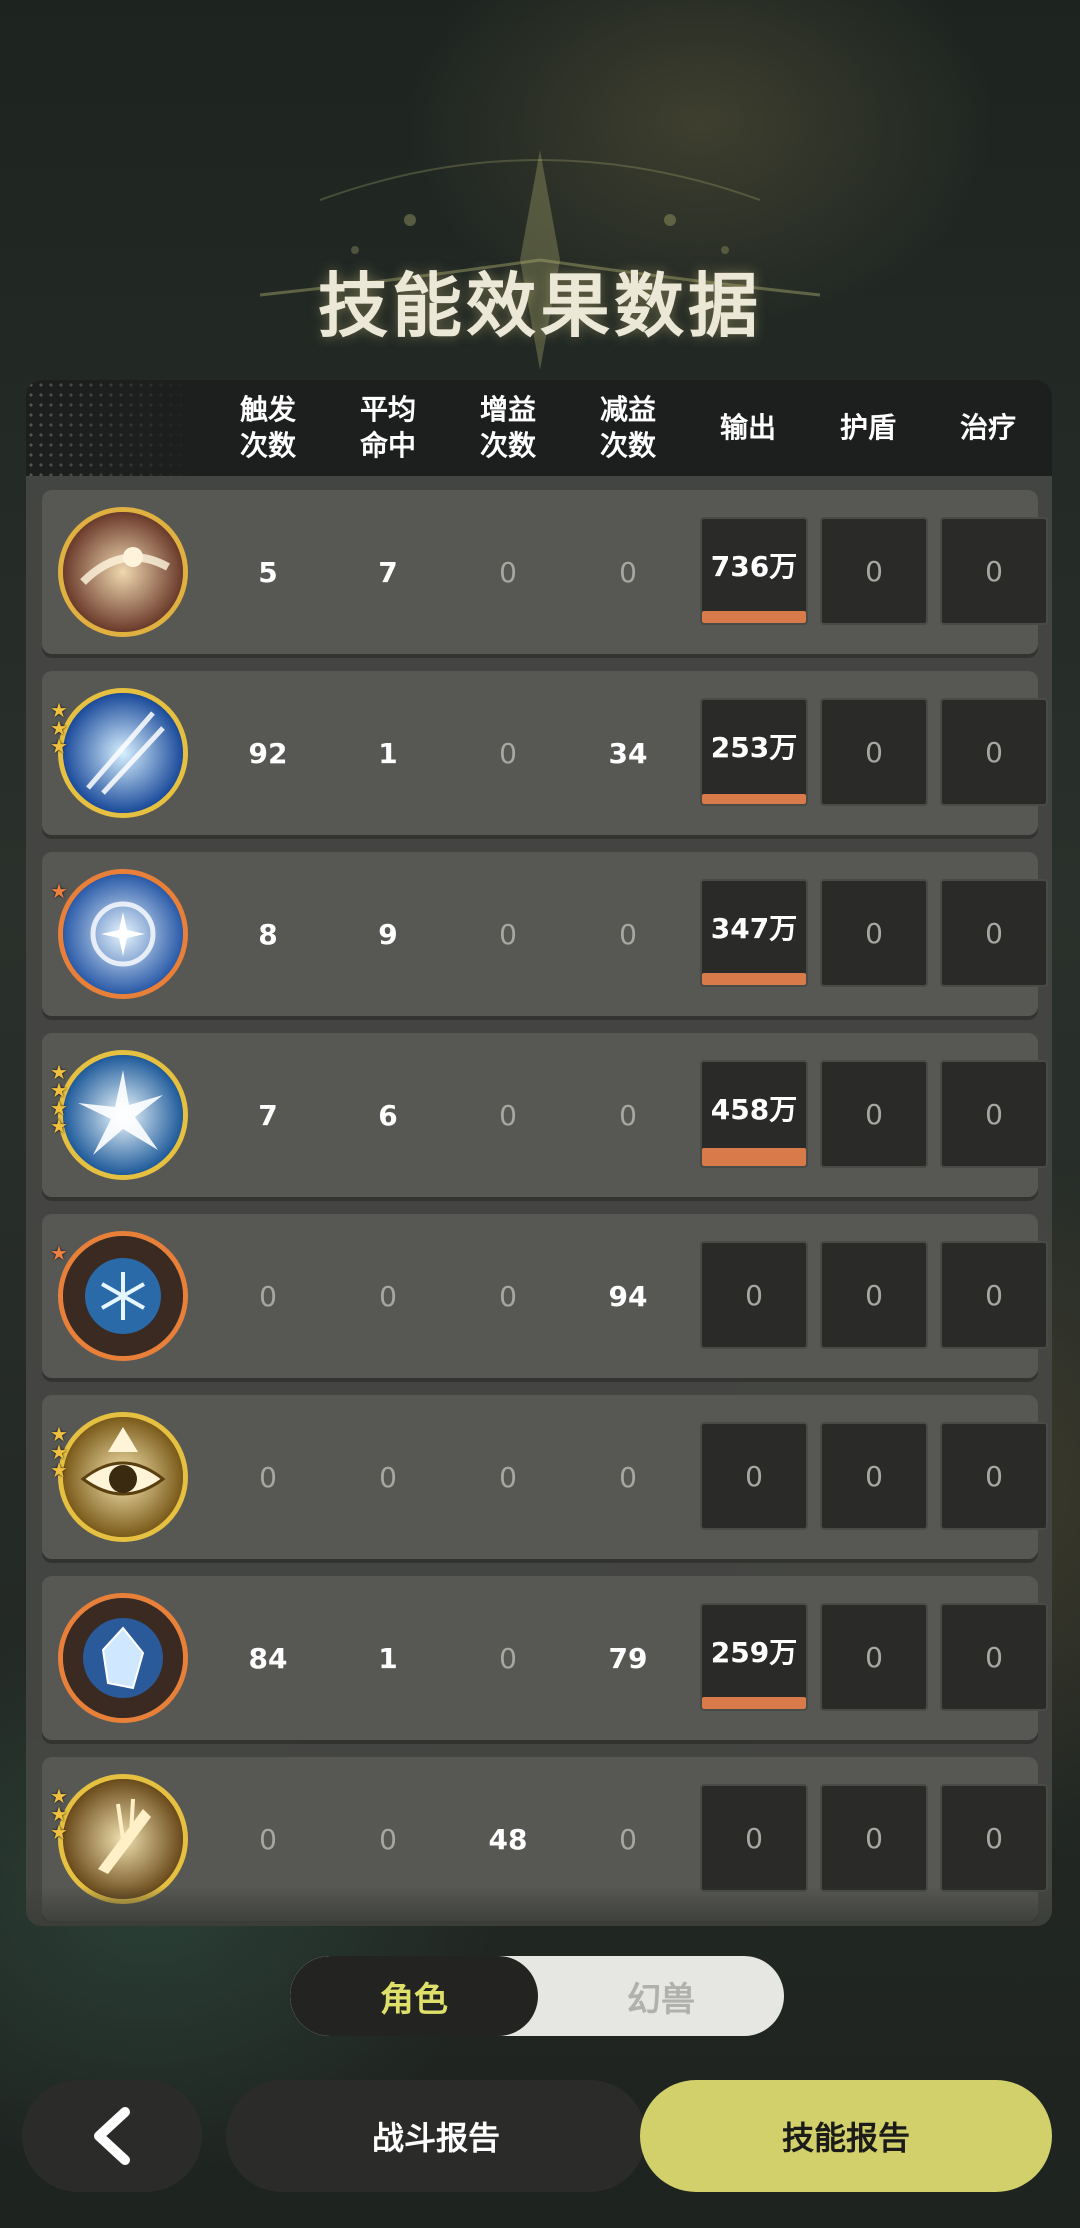  What do you see at coordinates (388, 934) in the screenshot?
I see `avg-hit: 9` at bounding box center [388, 934].